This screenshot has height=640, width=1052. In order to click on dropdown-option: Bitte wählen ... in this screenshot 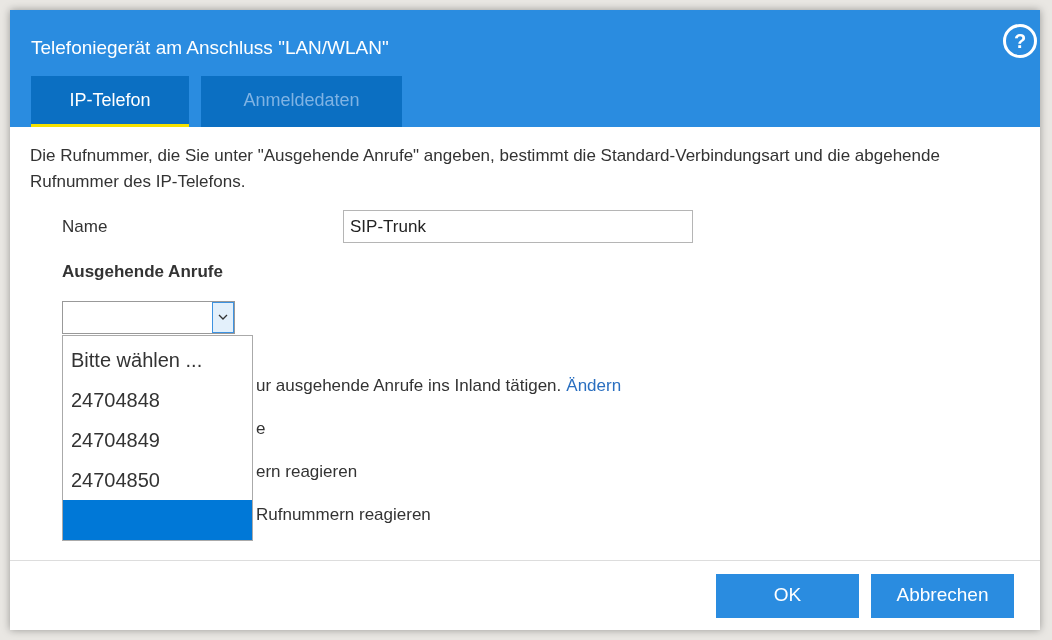, I will do `click(157, 360)`.